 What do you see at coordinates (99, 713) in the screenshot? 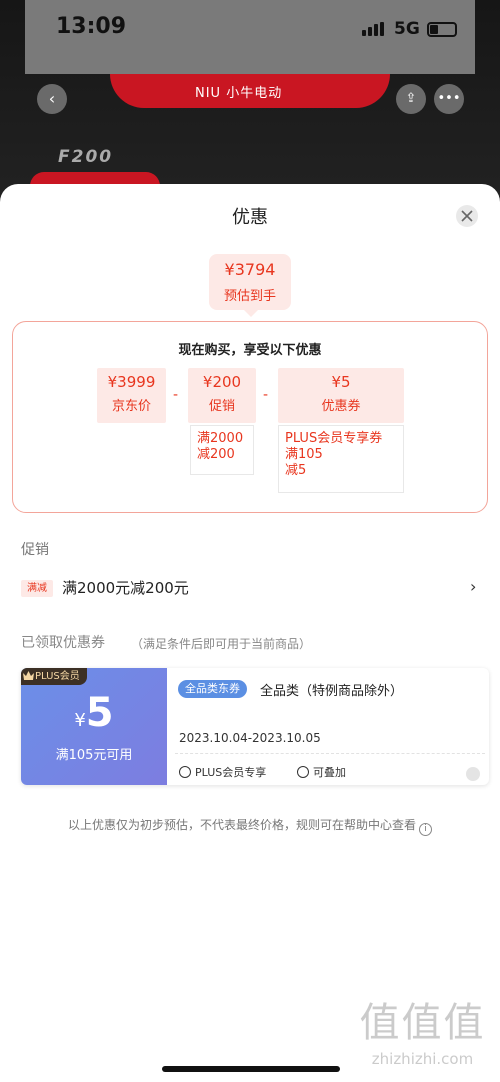
I see `coupon-amount-value: 5` at bounding box center [99, 713].